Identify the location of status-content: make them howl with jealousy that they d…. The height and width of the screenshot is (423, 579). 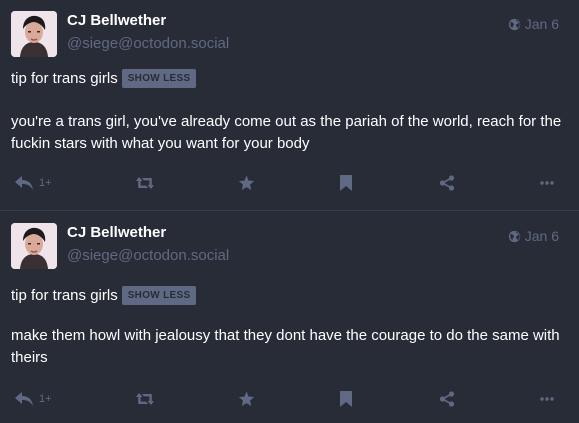
(285, 346).